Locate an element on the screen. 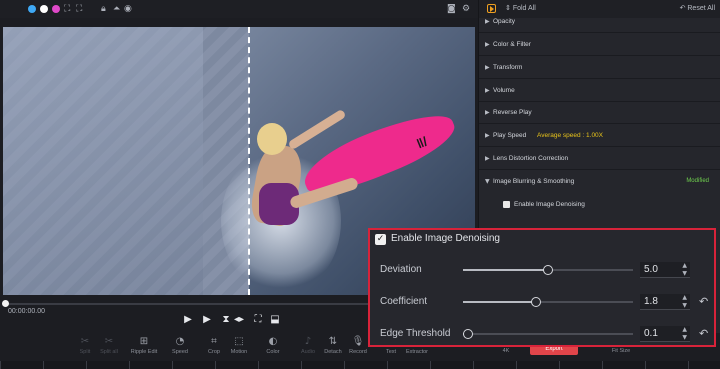  denoise-checkbox-small is located at coordinates (506, 204).